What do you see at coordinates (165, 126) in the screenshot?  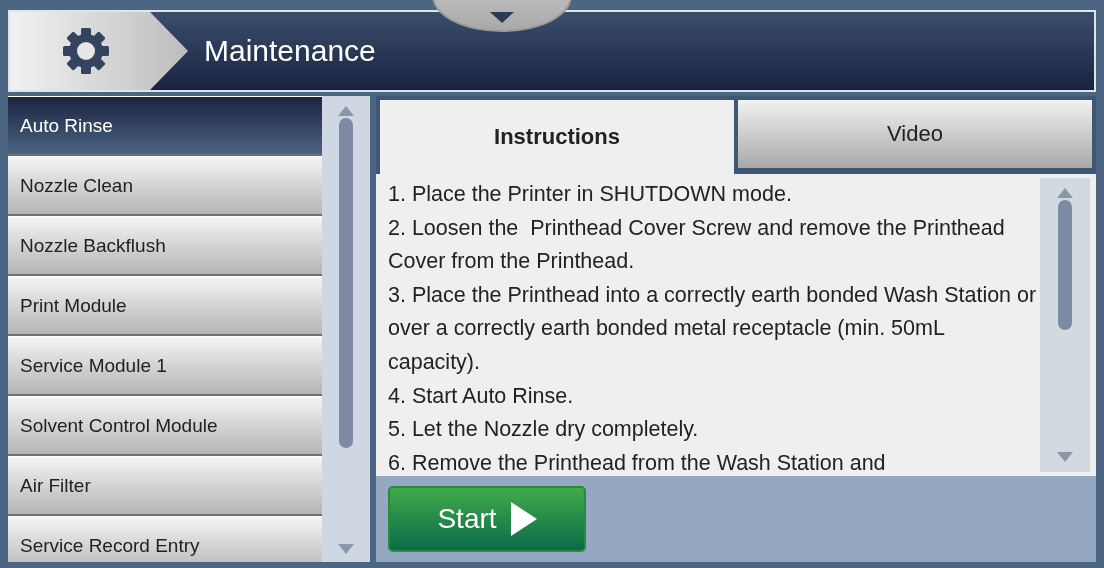 I see `menu-item: Auto Rinse` at bounding box center [165, 126].